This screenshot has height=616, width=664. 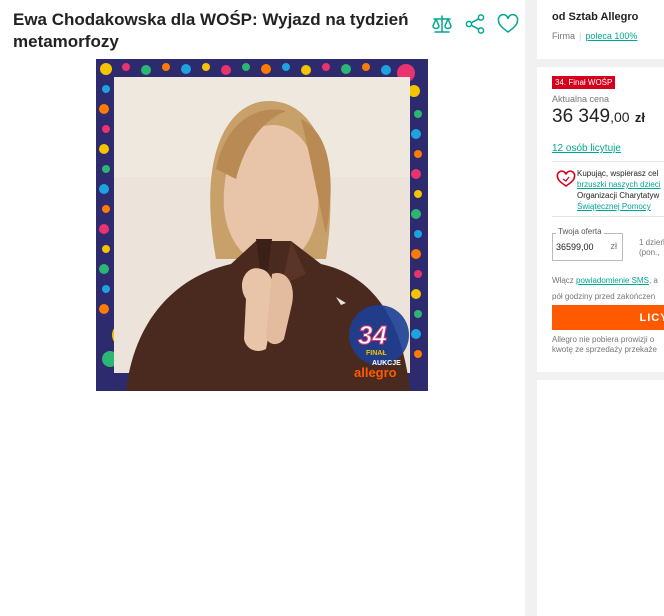 I want to click on auction-duration: 1 dzień (pon.,, so click(x=651, y=248).